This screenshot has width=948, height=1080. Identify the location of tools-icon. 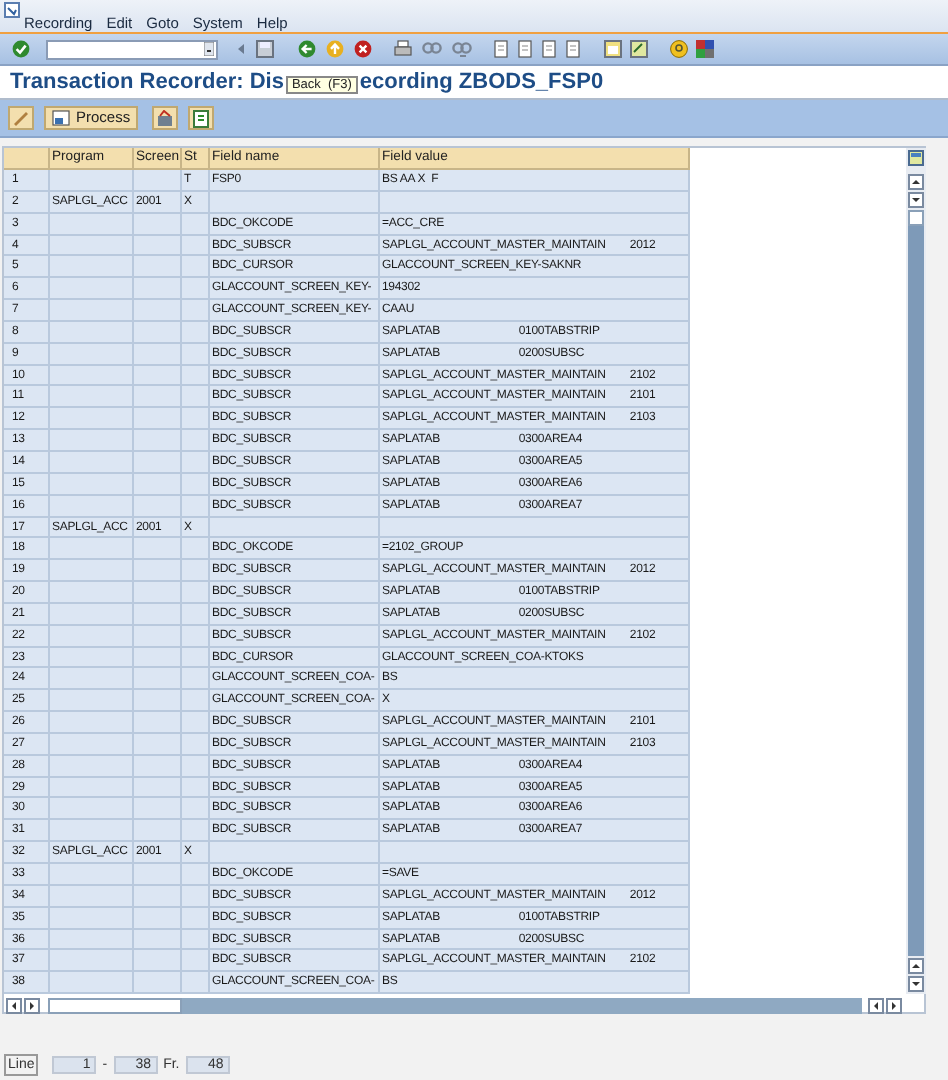
(165, 118).